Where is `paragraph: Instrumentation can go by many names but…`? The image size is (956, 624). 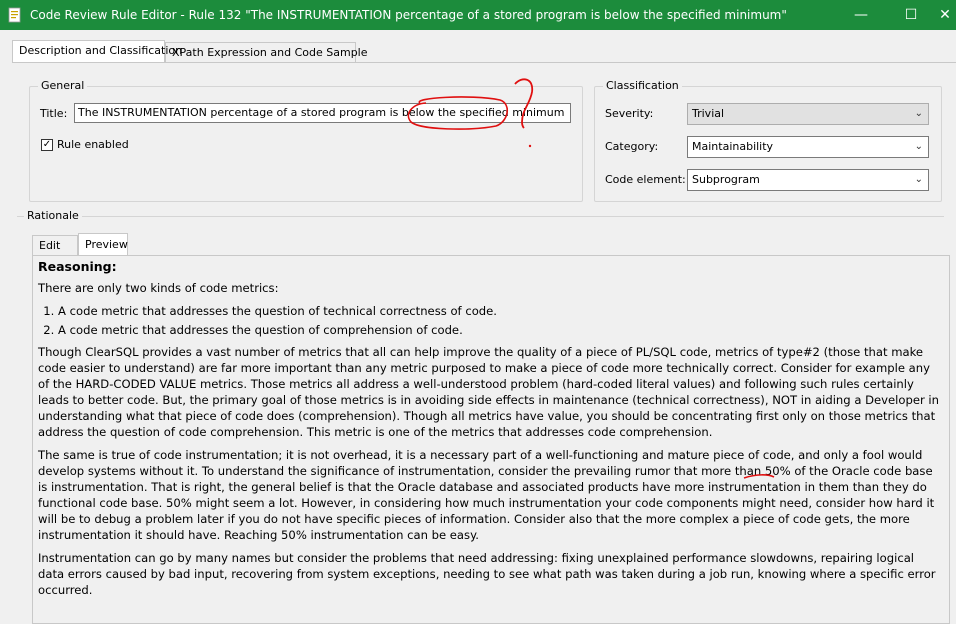 paragraph: Instrumentation can go by many names but… is located at coordinates (487, 574).